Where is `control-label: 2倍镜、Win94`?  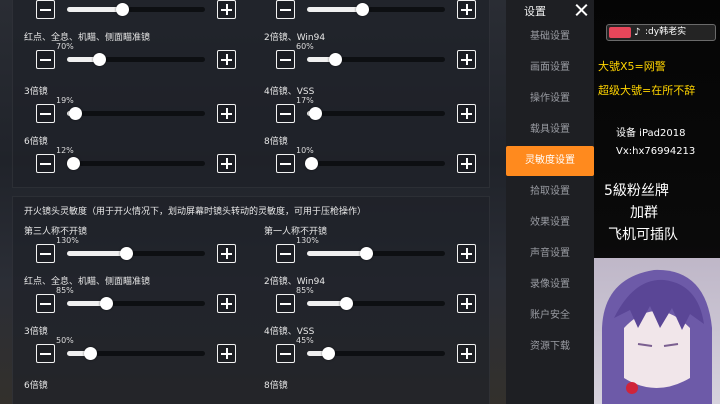
control-label: 2倍镜、Win94 is located at coordinates (295, 38).